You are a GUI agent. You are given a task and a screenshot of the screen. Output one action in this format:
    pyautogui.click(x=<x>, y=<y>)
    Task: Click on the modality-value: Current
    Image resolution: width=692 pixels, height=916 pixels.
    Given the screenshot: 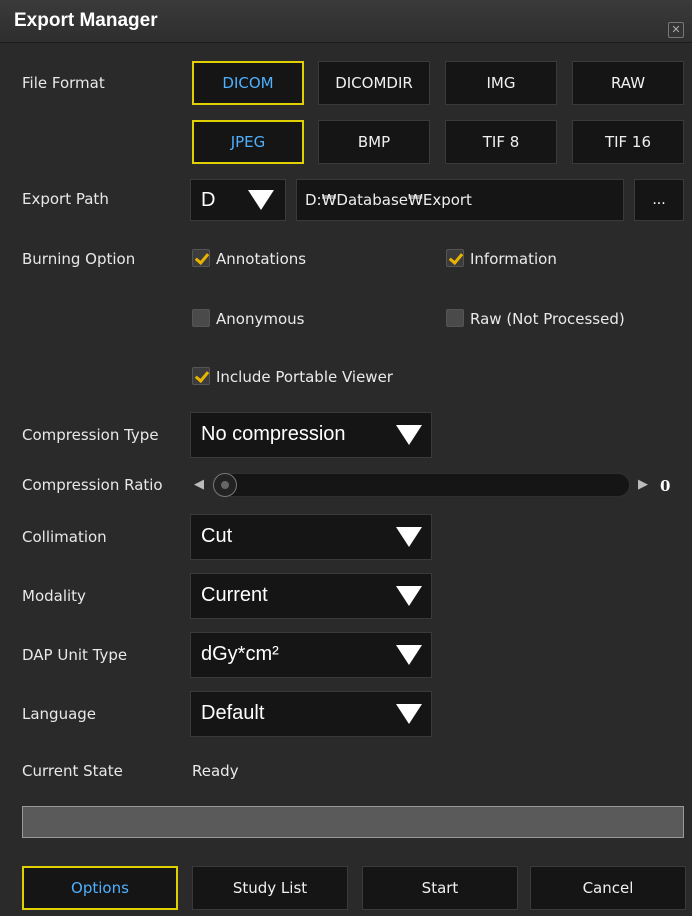 What is the action you would take?
    pyautogui.click(x=234, y=595)
    